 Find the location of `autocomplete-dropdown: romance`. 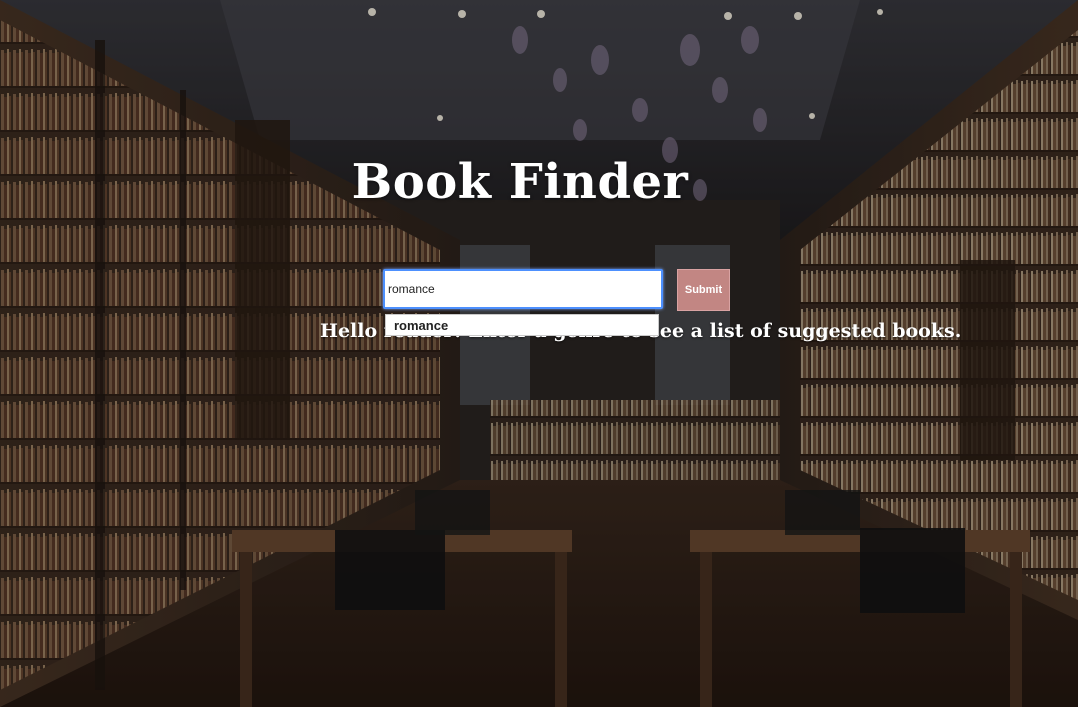

autocomplete-dropdown: romance is located at coordinates (522, 325).